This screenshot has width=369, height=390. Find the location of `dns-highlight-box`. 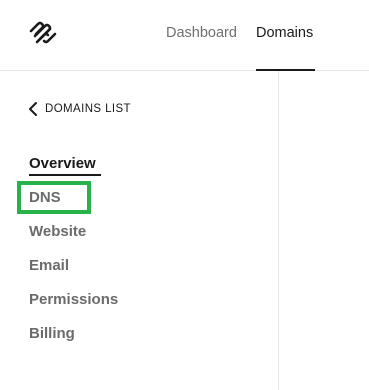

dns-highlight-box is located at coordinates (54, 197).